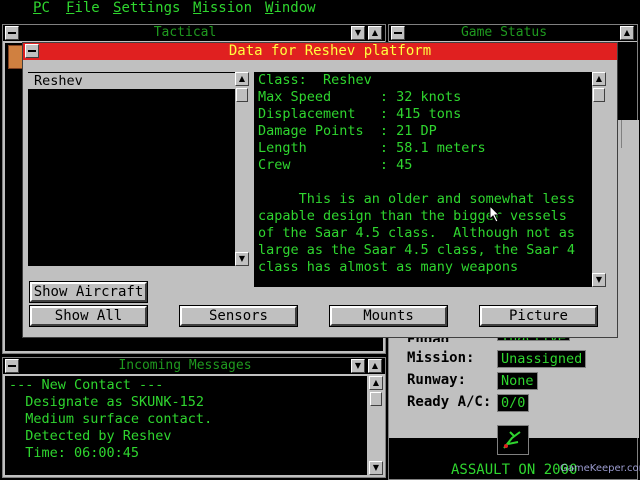 The height and width of the screenshot is (480, 640). What do you see at coordinates (358, 366) in the screenshot?
I see `messages-minimize-icon: ▼` at bounding box center [358, 366].